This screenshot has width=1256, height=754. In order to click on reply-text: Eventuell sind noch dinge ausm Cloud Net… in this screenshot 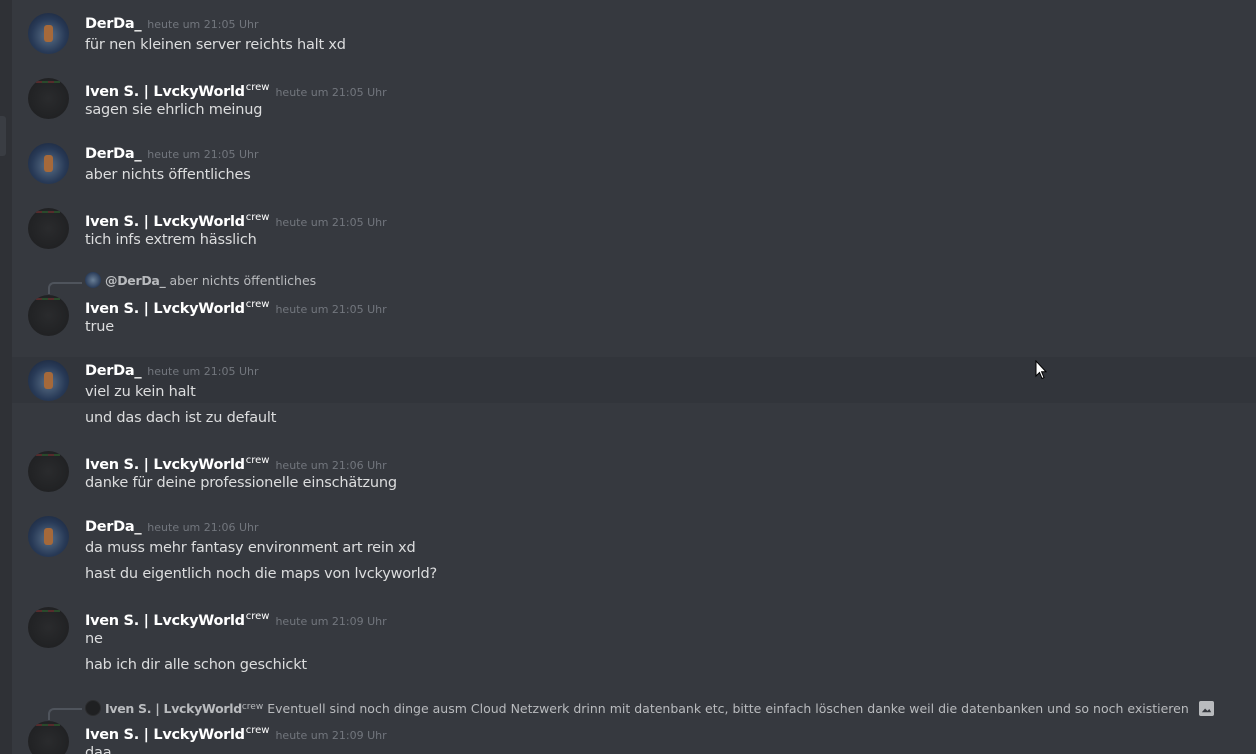, I will do `click(728, 708)`.